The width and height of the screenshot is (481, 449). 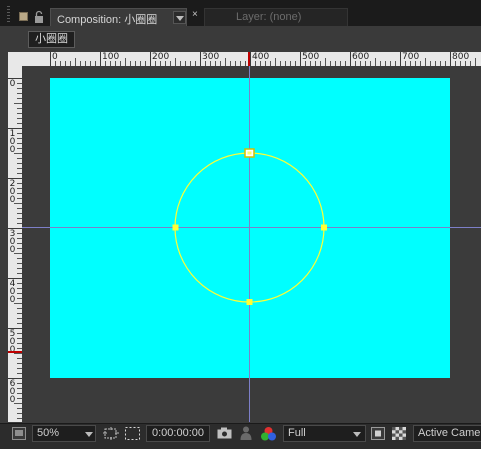 I want to click on vertex-handle-right, so click(x=324, y=227).